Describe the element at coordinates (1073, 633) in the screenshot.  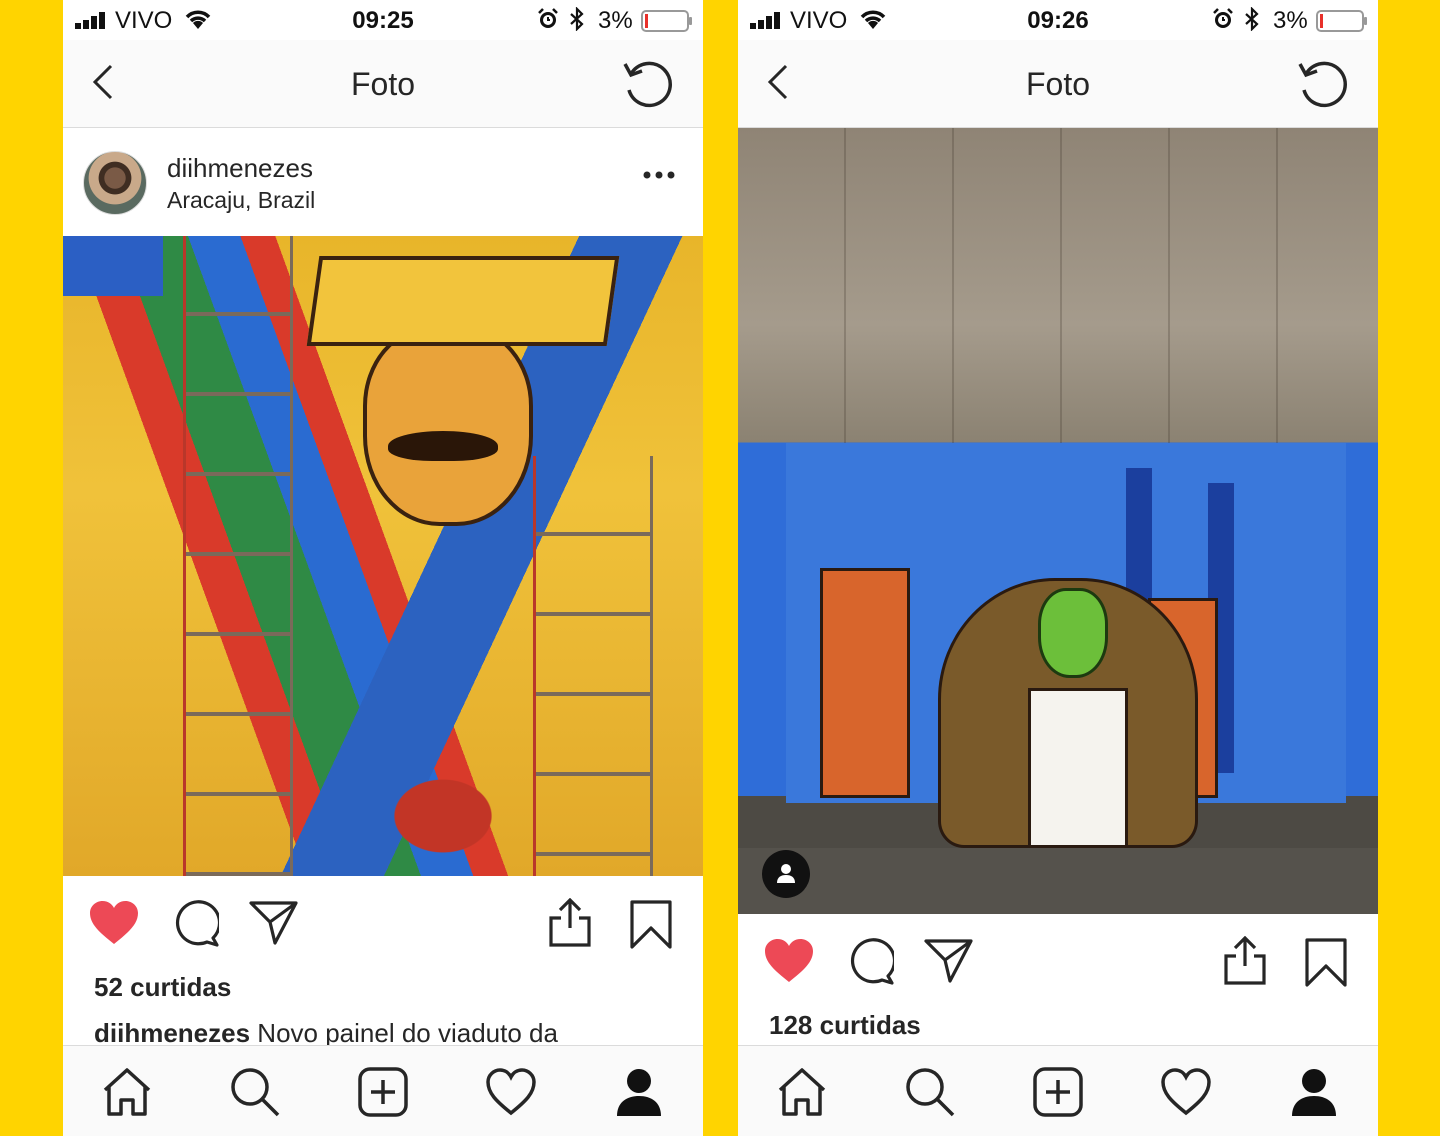
I see `mural-green-face` at that location.